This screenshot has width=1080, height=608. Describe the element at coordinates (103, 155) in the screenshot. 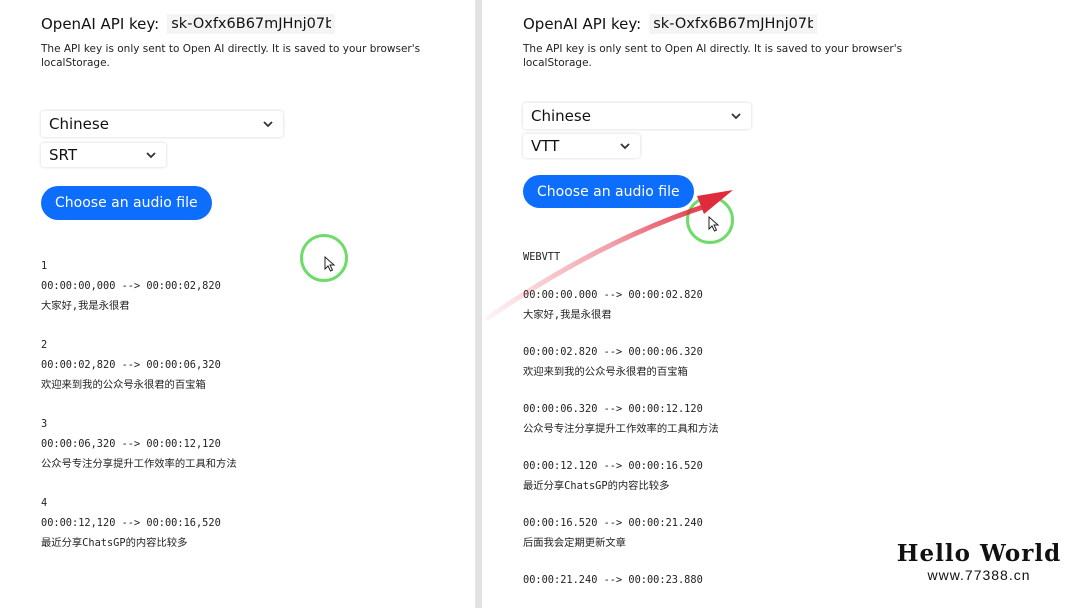

I see `format-select: SRT` at that location.